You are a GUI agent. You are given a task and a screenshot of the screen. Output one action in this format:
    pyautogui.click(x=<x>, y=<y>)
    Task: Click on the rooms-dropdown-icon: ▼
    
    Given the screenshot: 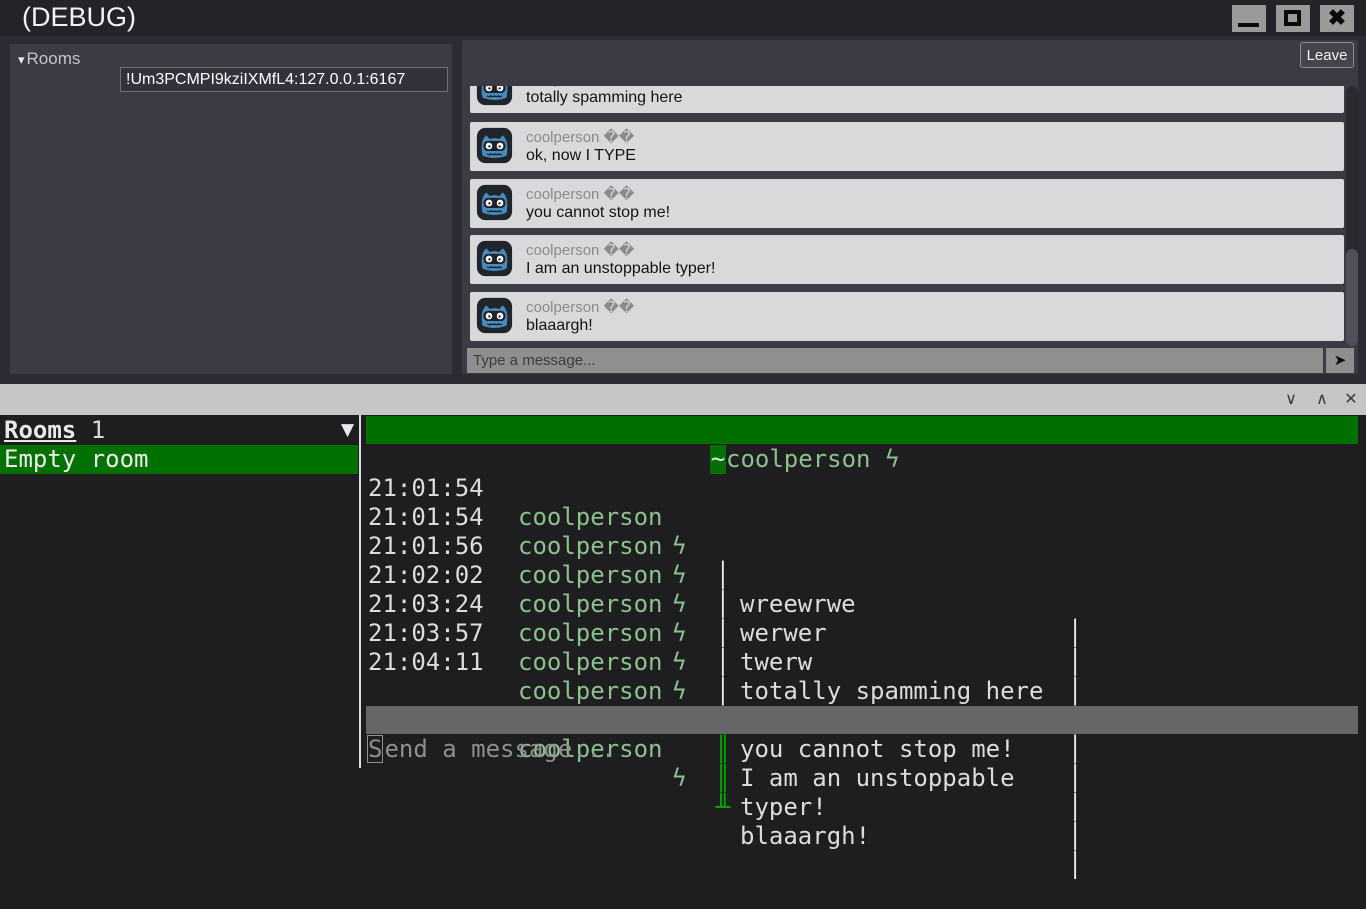 What is the action you would take?
    pyautogui.click(x=347, y=430)
    